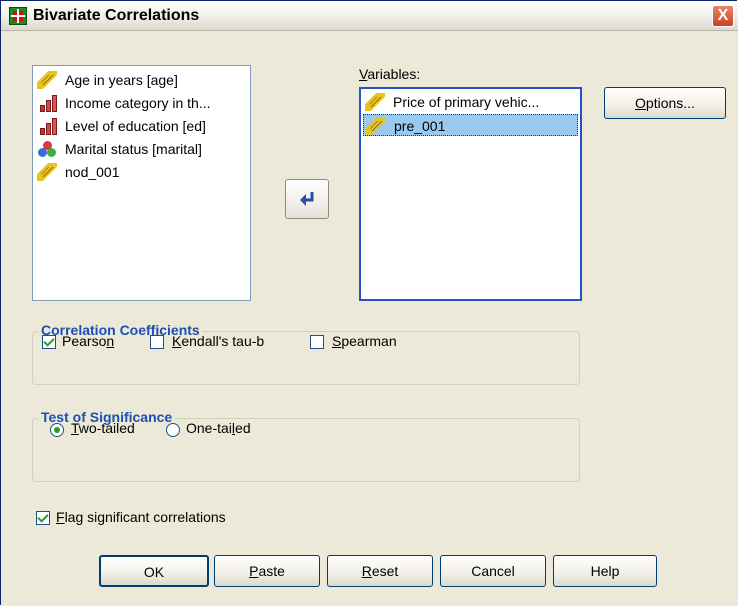 The image size is (739, 607). I want to click on list-item: Age in years [age], so click(141, 80).